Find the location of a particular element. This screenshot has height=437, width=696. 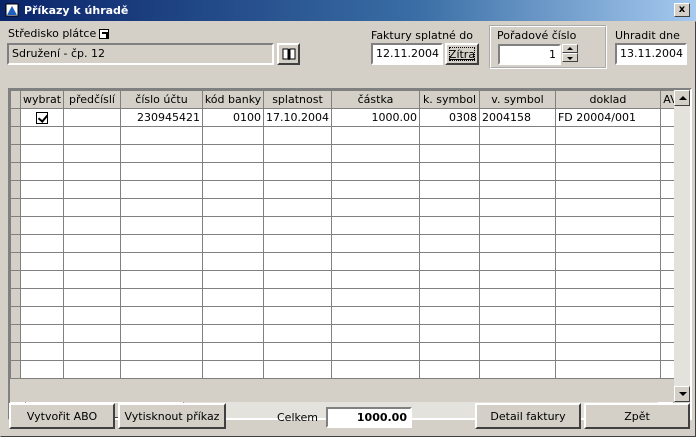

table-cell: 1000.00 is located at coordinates (375, 117).